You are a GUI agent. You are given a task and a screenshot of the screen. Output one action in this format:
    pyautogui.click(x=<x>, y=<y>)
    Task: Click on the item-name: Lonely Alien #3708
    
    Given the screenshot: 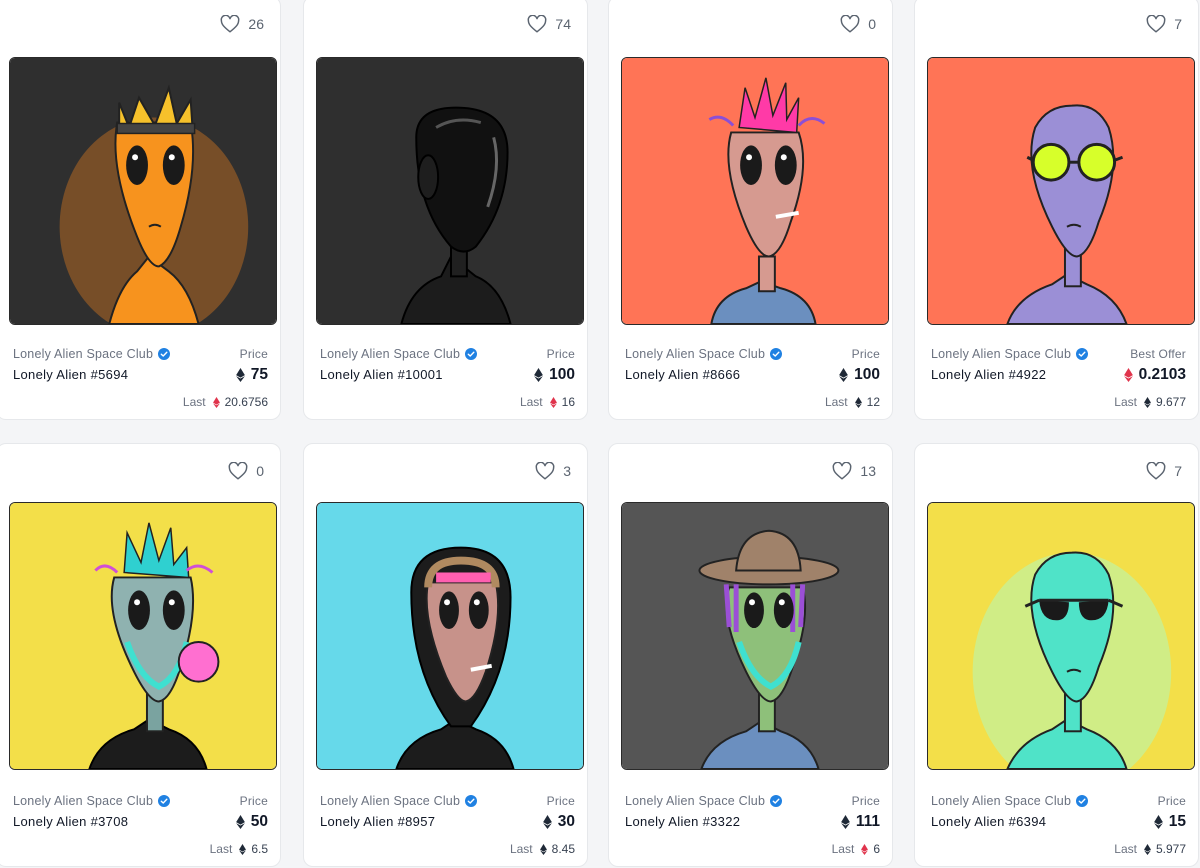 What is the action you would take?
    pyautogui.click(x=91, y=821)
    